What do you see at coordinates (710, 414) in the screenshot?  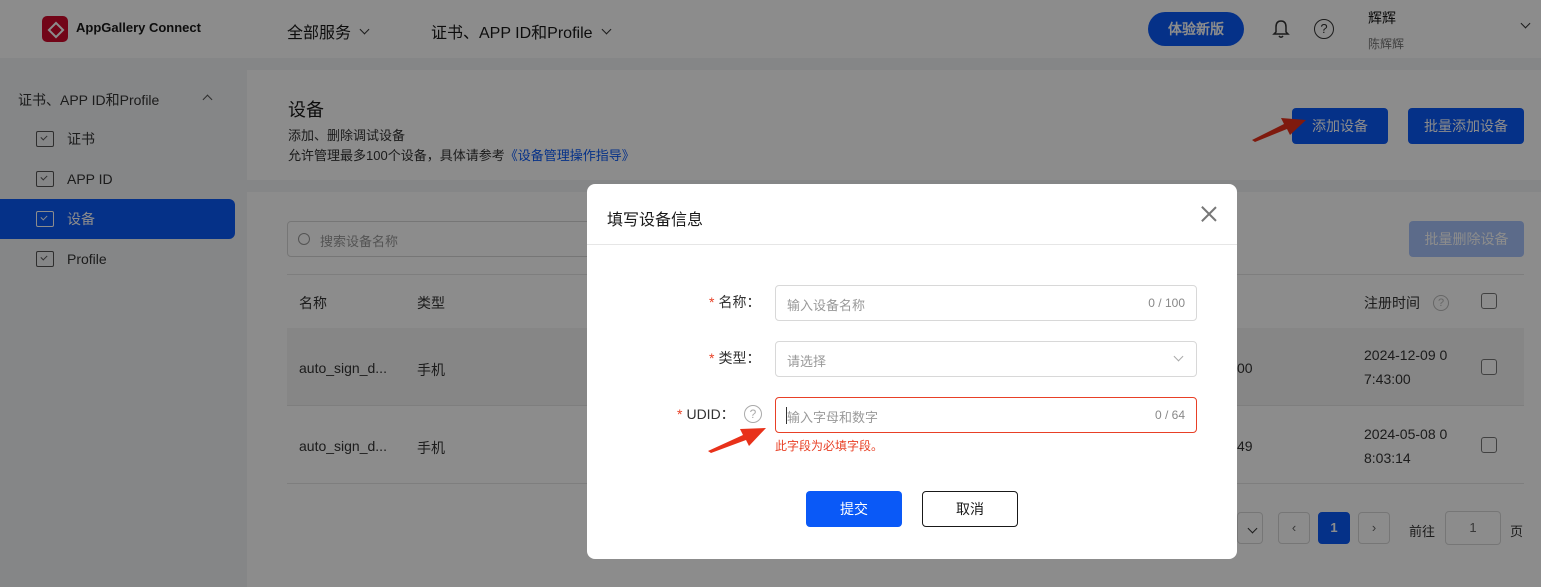 I see `udid-label-text: UDID：` at bounding box center [710, 414].